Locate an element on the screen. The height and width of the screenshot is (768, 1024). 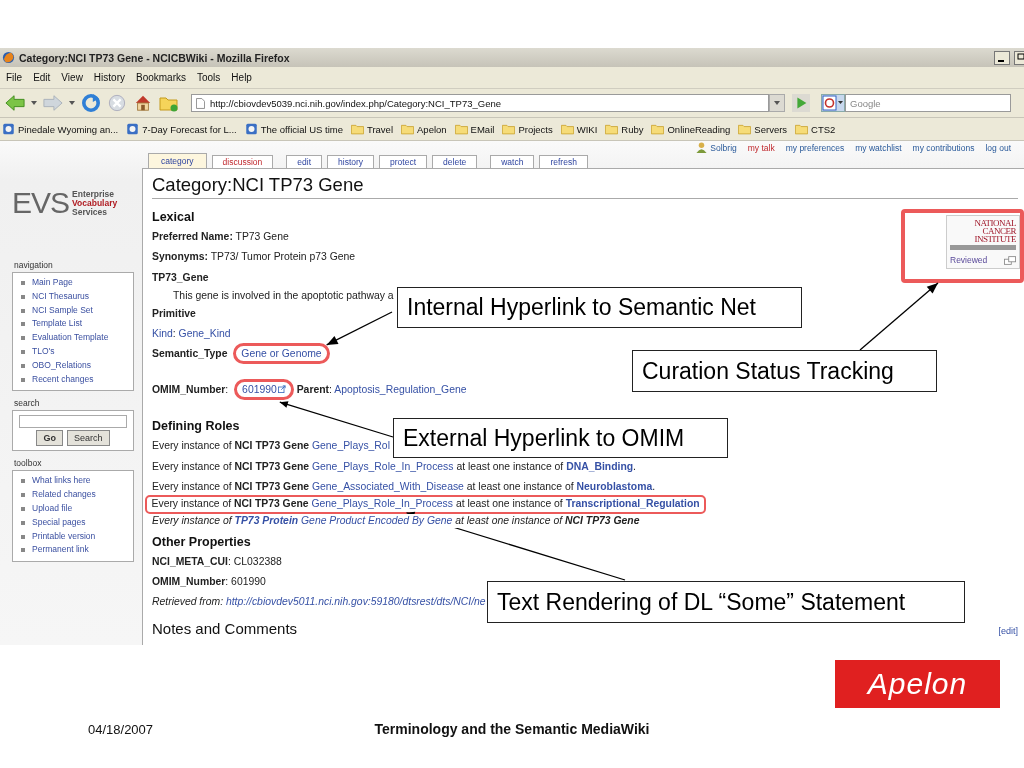
property-line: Semantic_Type Gene or Genome is located at coordinates (241, 353).